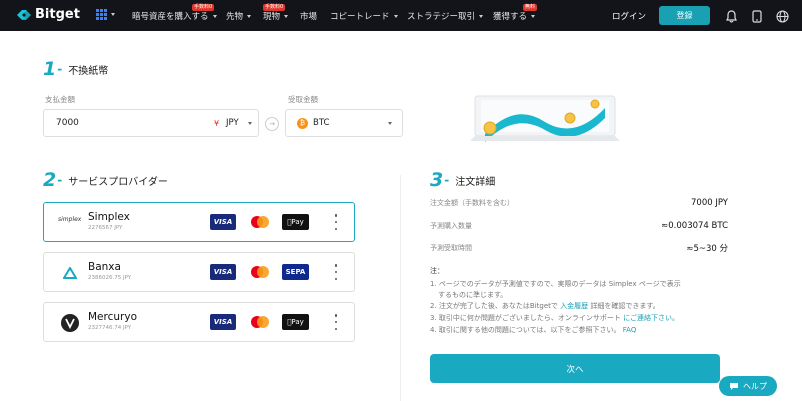 The image size is (802, 401). I want to click on receive-amount-label: 受取金額, so click(303, 99).